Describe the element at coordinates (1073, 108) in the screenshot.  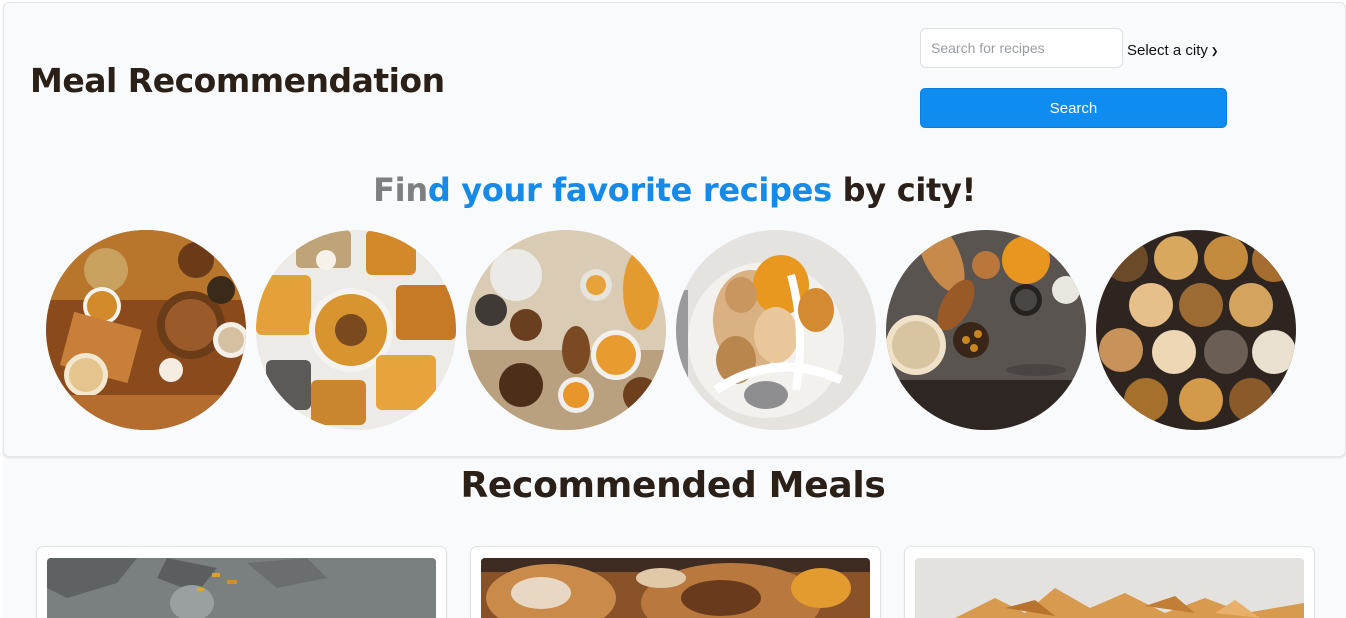
I see `search-button: Search` at that location.